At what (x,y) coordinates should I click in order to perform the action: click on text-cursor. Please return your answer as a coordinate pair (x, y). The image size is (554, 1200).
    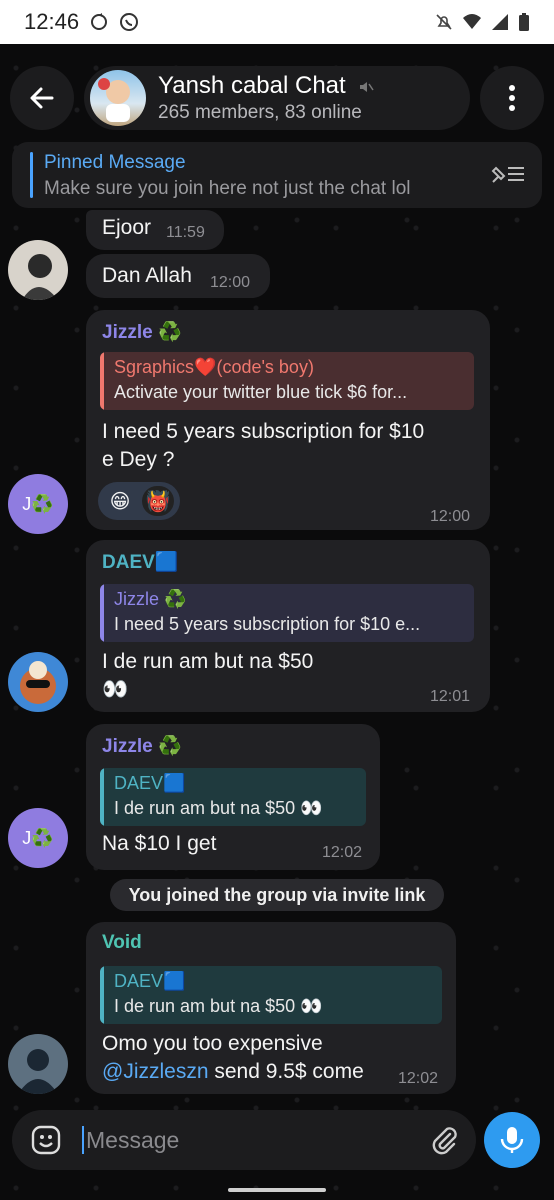
    Looking at the image, I should click on (83, 1140).